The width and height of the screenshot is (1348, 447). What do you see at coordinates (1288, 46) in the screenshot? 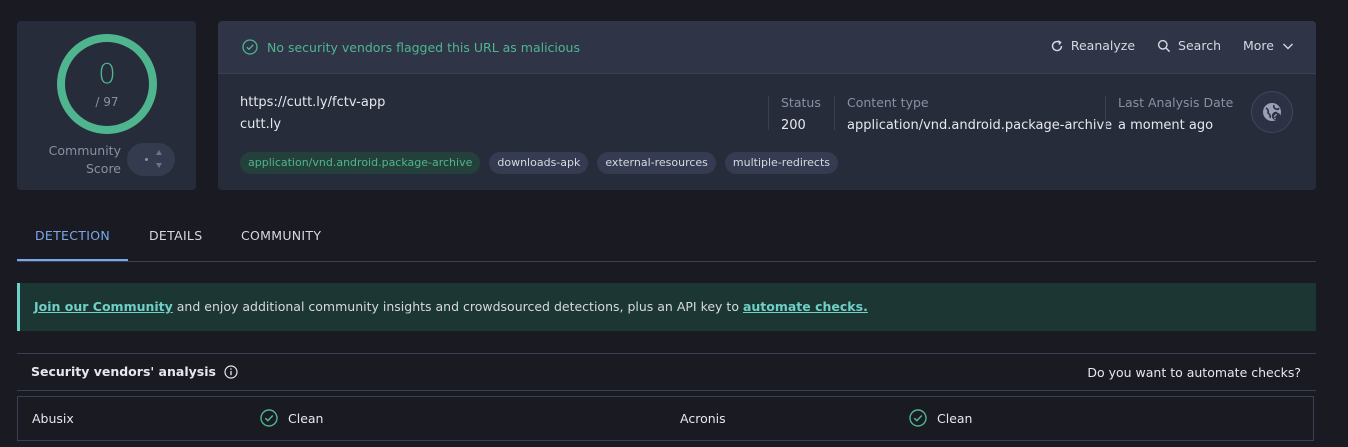
I see `chevron-down-icon` at bounding box center [1288, 46].